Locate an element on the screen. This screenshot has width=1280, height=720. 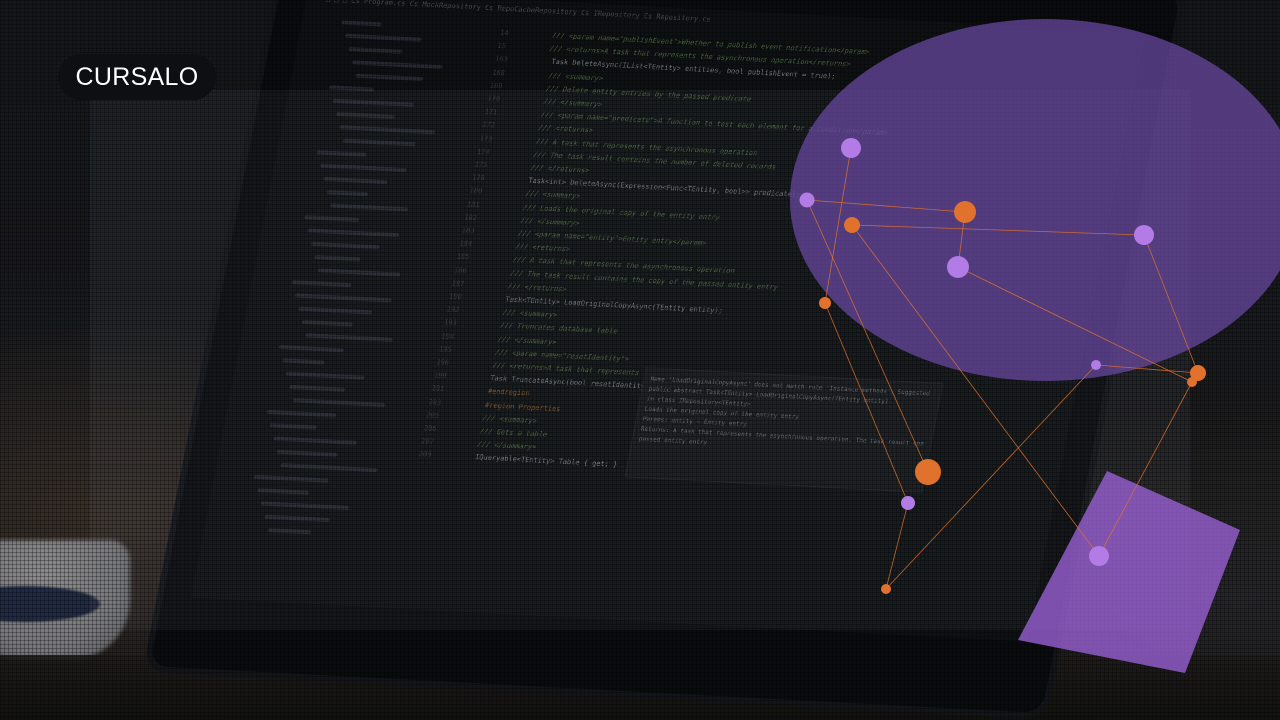
brand-name: CURSALO is located at coordinates (137, 76).